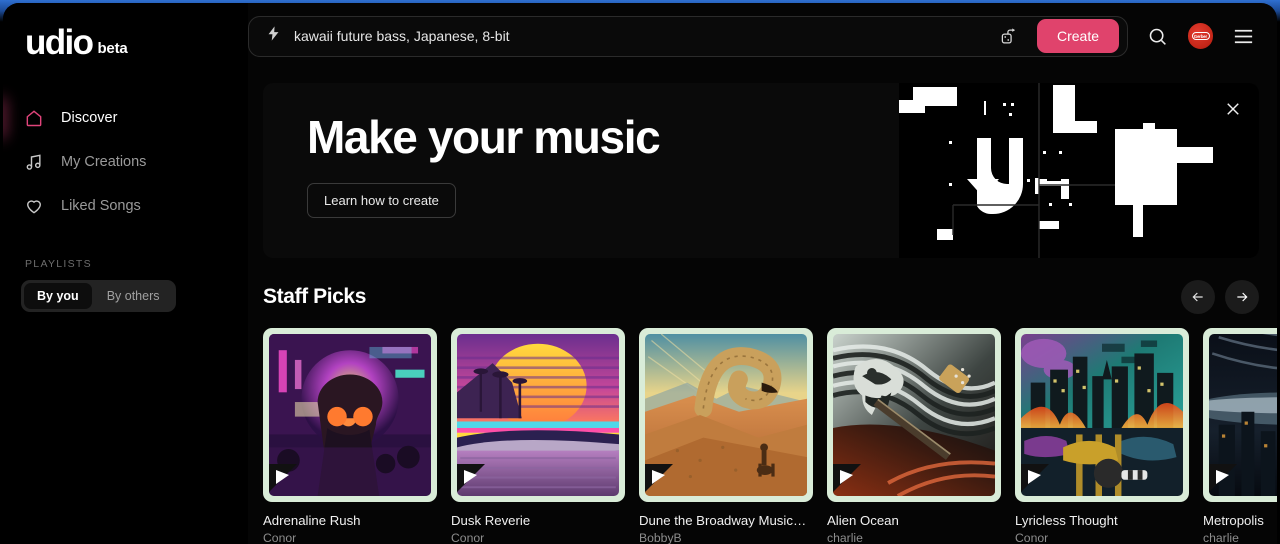  What do you see at coordinates (1158, 36) in the screenshot?
I see `search-icon` at bounding box center [1158, 36].